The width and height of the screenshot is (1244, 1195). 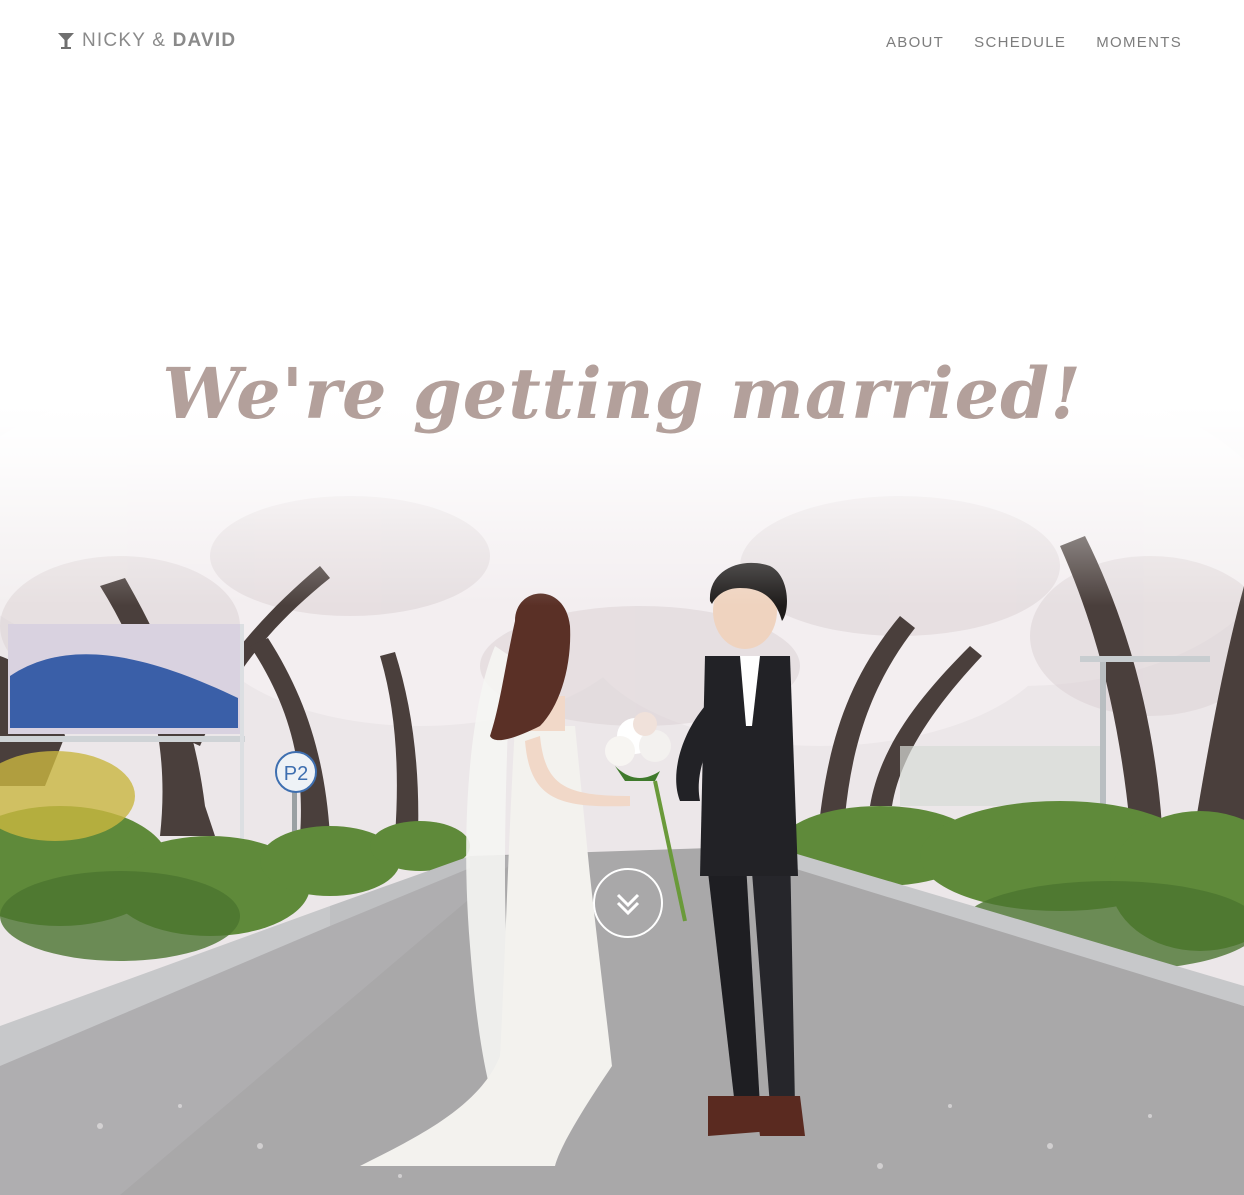 I want to click on brand-name-second: DAVID, so click(x=204, y=40).